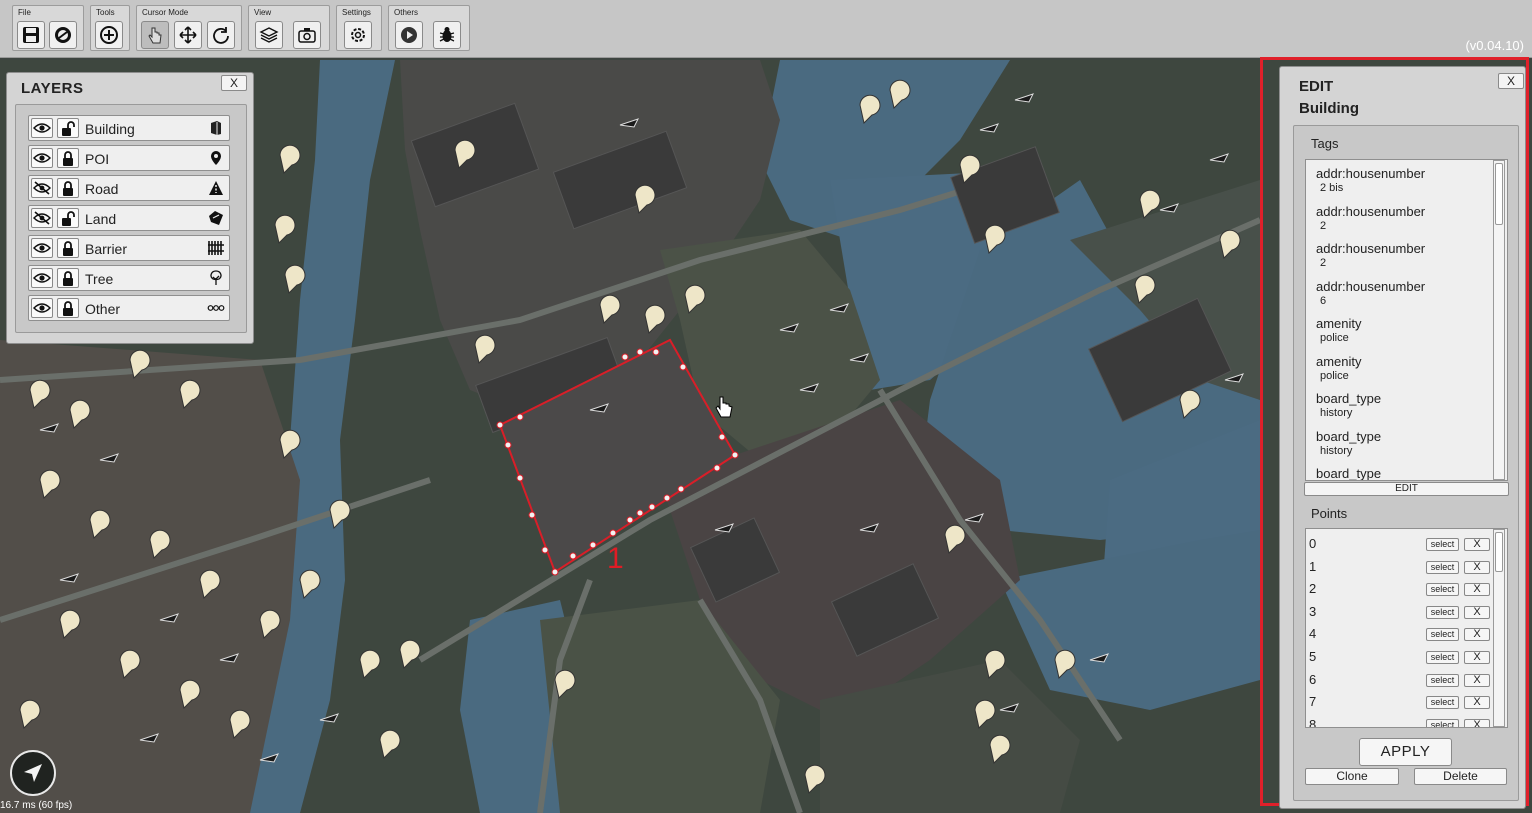 This screenshot has height=813, width=1532. I want to click on play-button, so click(409, 35).